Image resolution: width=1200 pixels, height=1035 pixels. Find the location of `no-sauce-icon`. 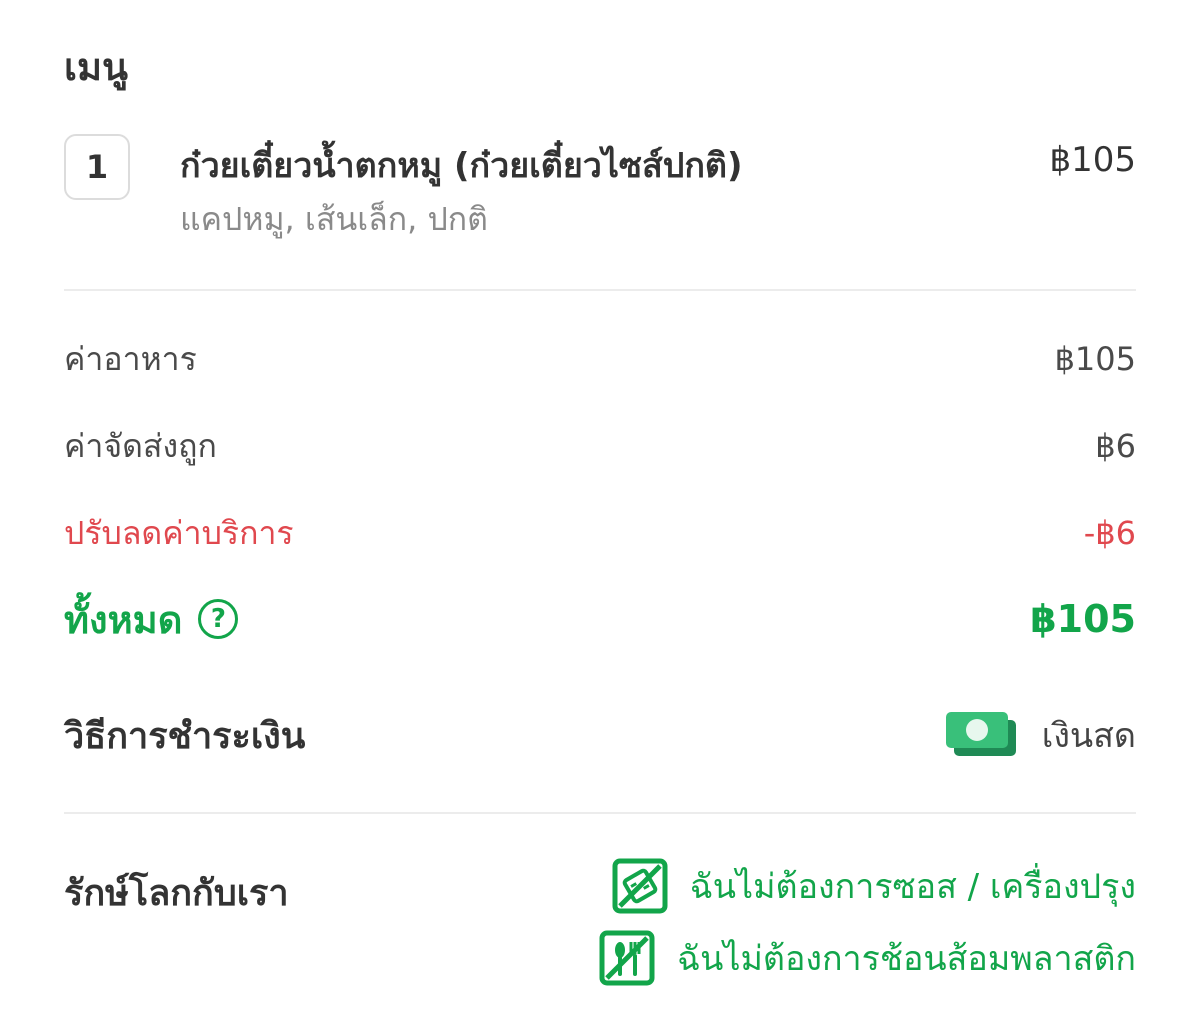

no-sauce-icon is located at coordinates (640, 886).